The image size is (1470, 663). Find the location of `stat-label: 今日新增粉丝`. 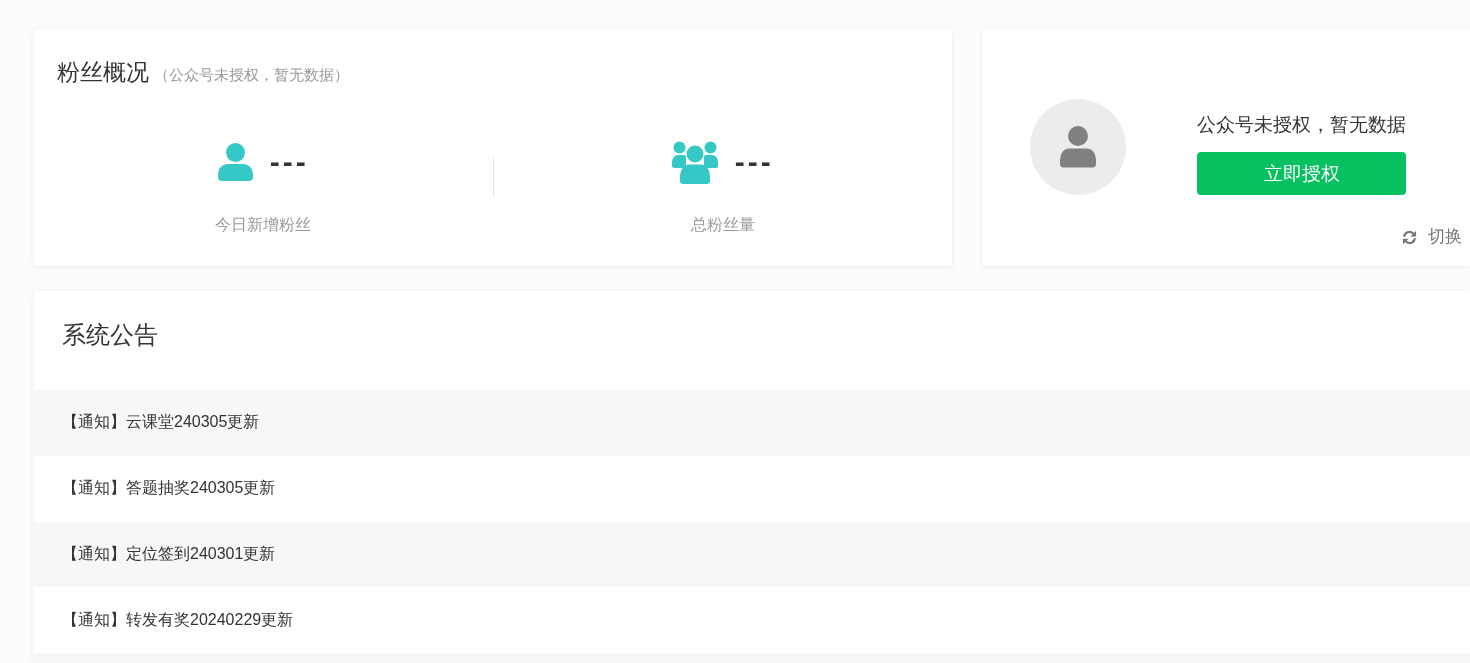

stat-label: 今日新增粉丝 is located at coordinates (263, 225).